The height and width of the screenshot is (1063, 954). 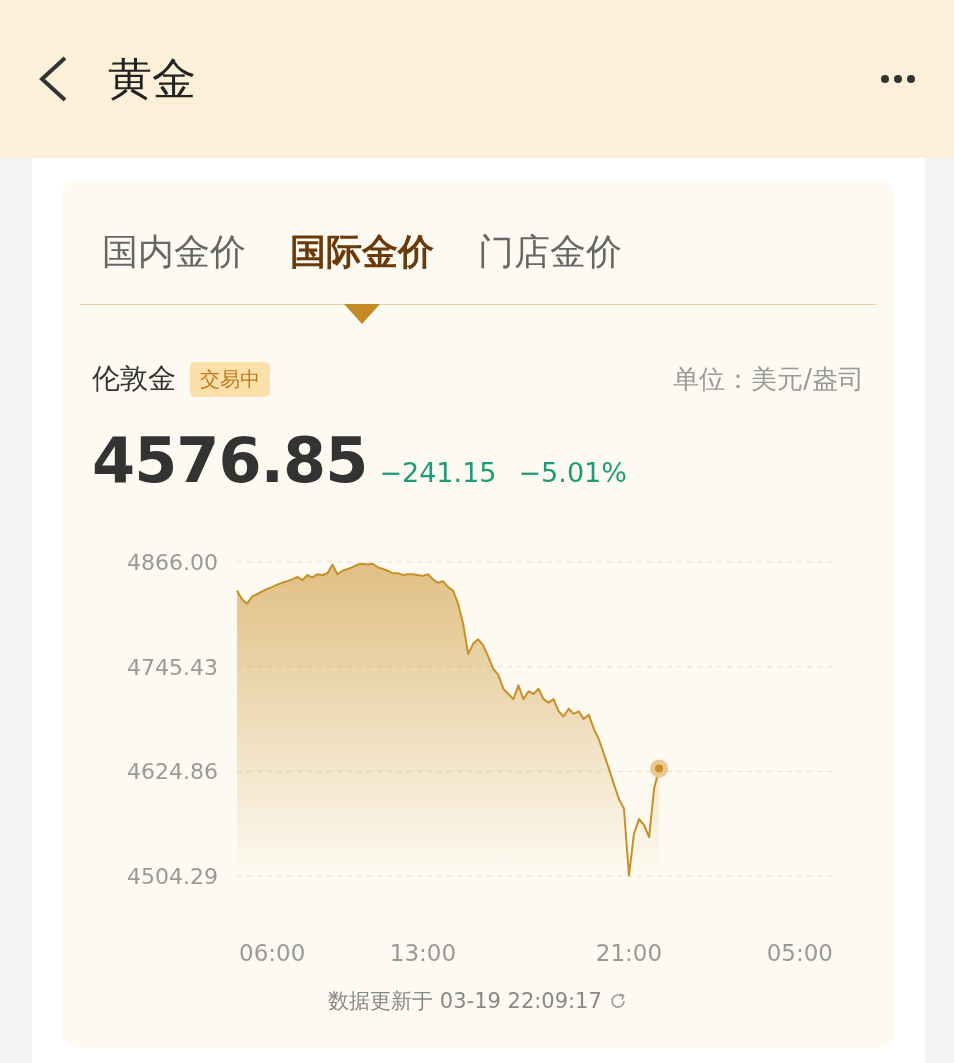 What do you see at coordinates (152, 78) in the screenshot?
I see `page-title: 黄金` at bounding box center [152, 78].